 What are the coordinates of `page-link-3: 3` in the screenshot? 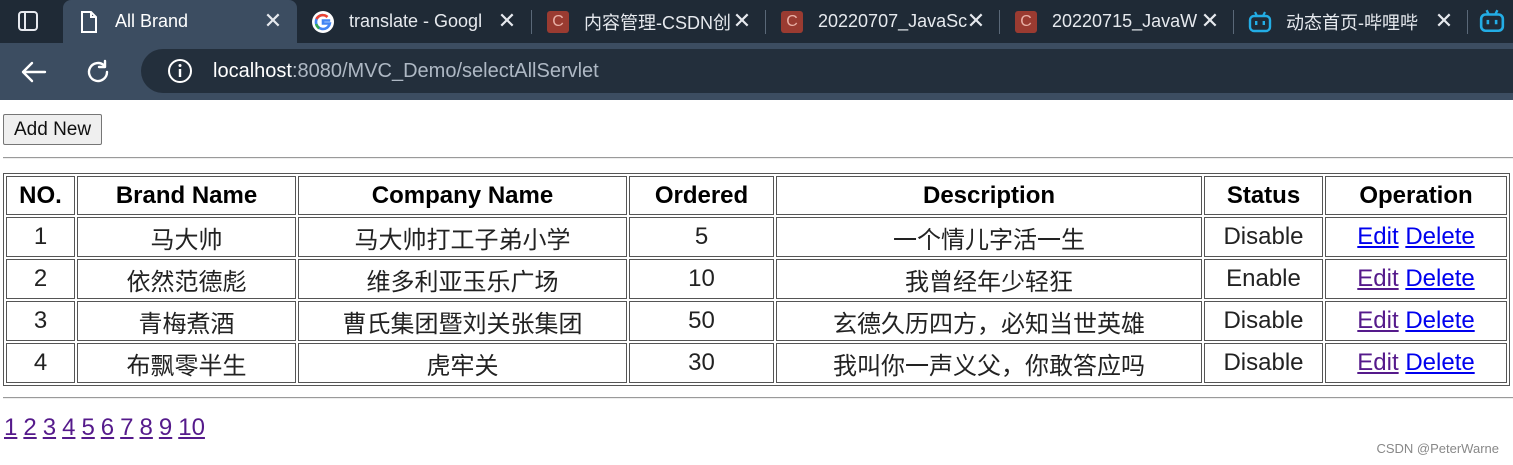 It's located at (49, 427).